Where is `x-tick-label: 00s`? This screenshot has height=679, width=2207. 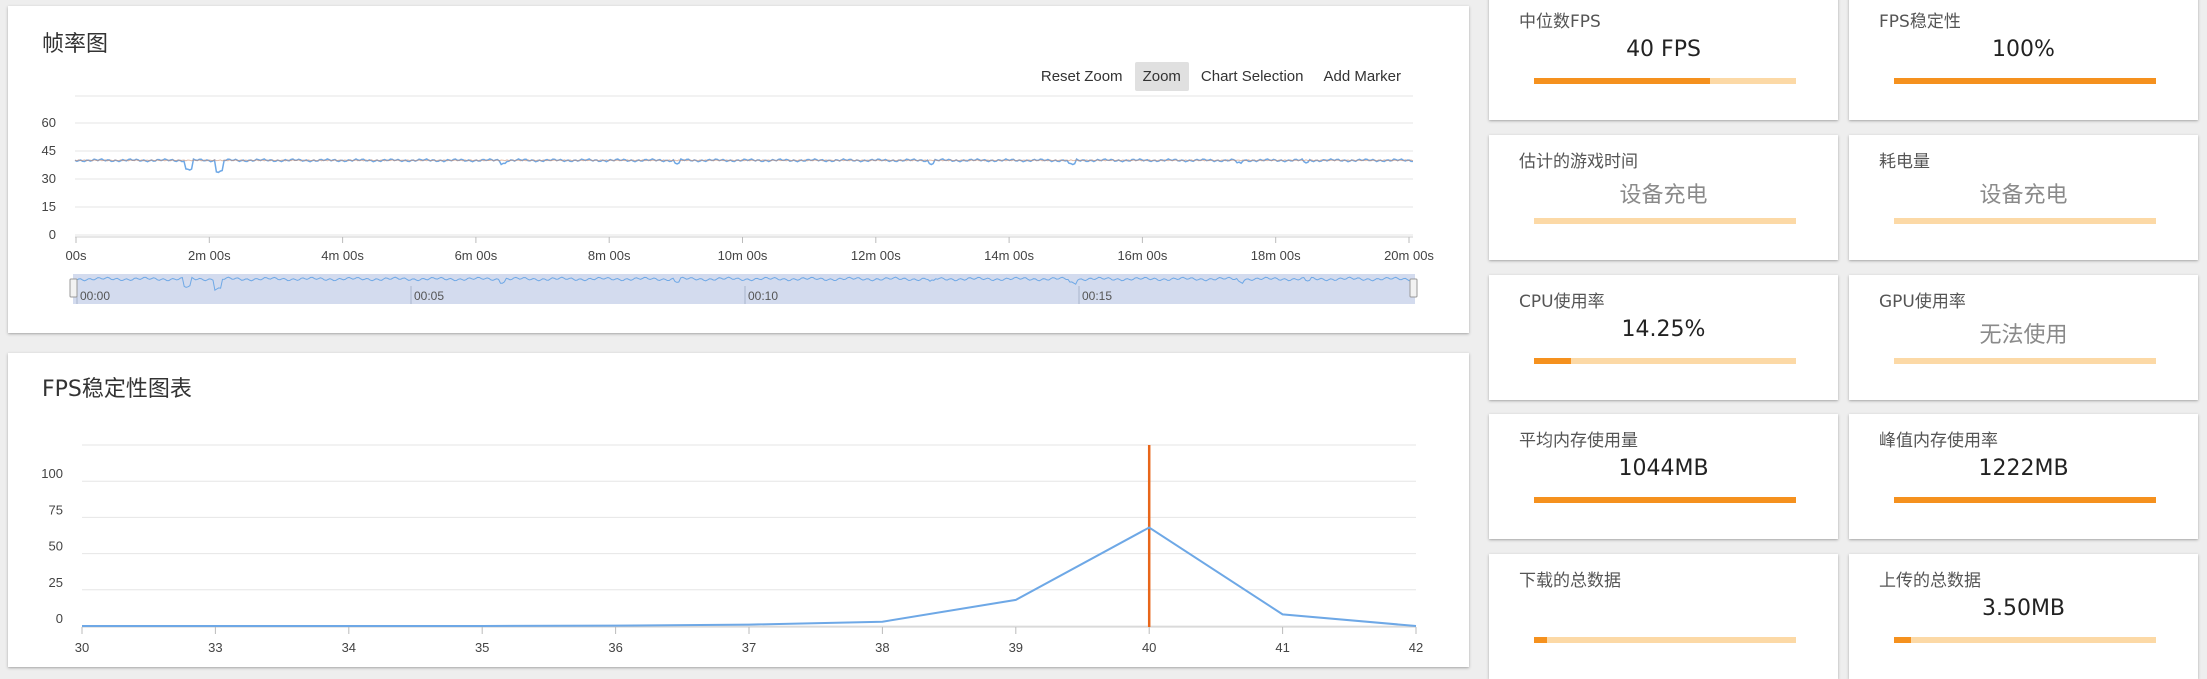 x-tick-label: 00s is located at coordinates (76, 255).